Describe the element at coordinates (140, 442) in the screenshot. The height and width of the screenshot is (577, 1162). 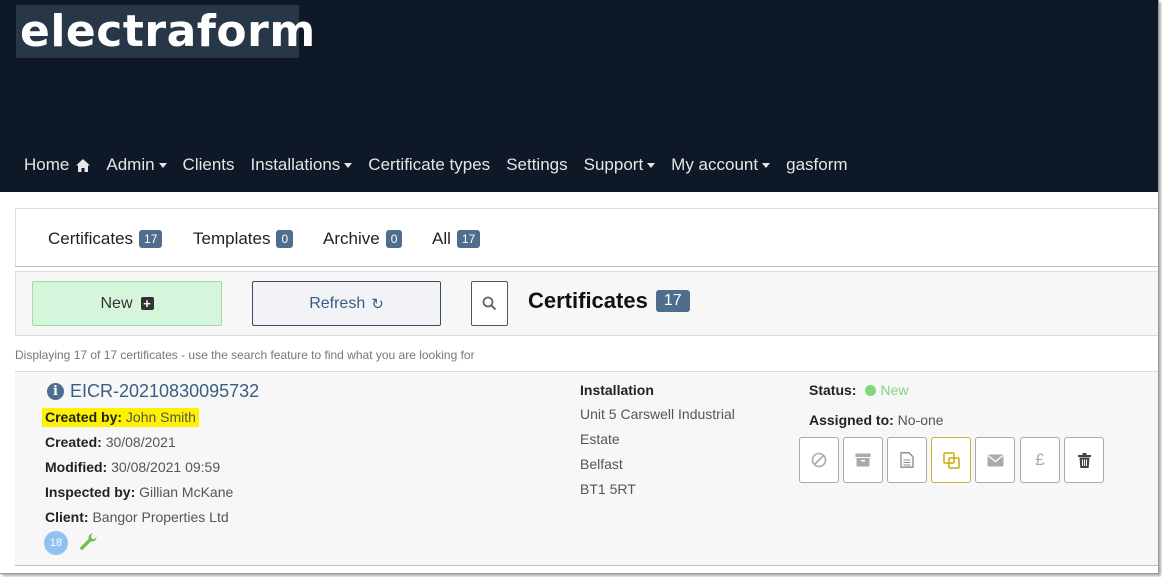
I see `field-value: 30/08/2021` at that location.